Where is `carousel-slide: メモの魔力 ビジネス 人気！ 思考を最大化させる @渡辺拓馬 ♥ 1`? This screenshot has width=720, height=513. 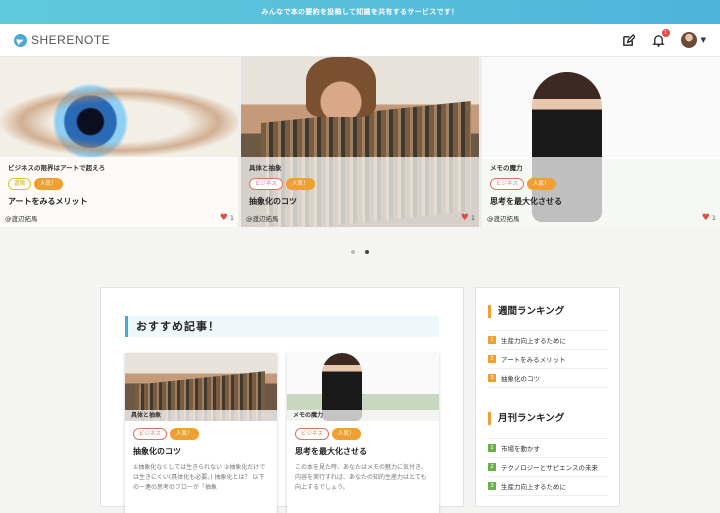 carousel-slide: メモの魔力 ビジネス 人気！ 思考を最大化させる @渡辺拓馬 ♥ 1 is located at coordinates (601, 142).